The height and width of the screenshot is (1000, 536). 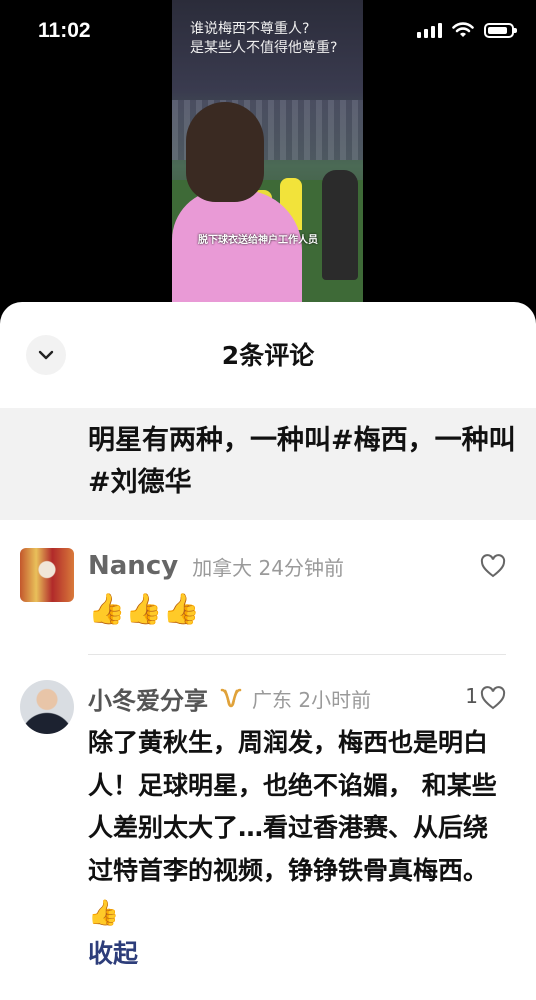 What do you see at coordinates (268, 32) in the screenshot?
I see `status-bar: 11:02` at bounding box center [268, 32].